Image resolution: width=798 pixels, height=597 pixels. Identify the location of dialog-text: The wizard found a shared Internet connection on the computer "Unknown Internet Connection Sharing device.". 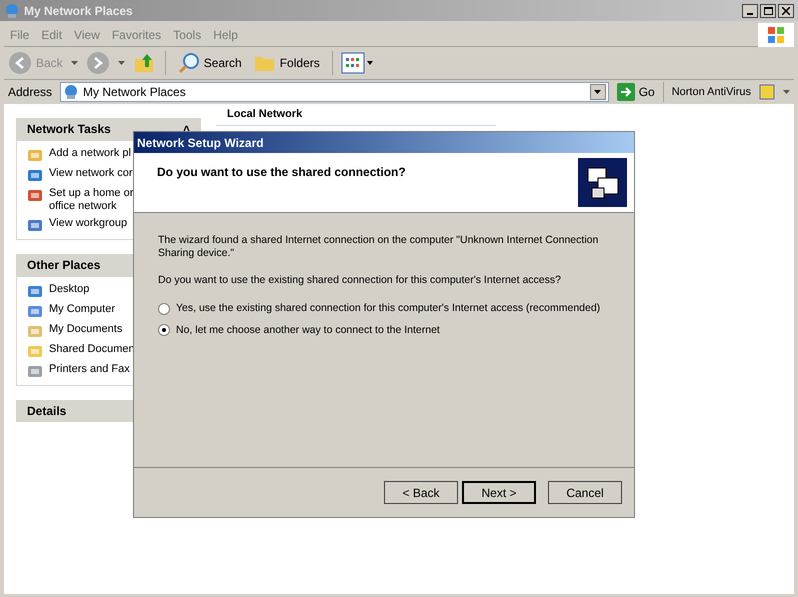
(379, 247).